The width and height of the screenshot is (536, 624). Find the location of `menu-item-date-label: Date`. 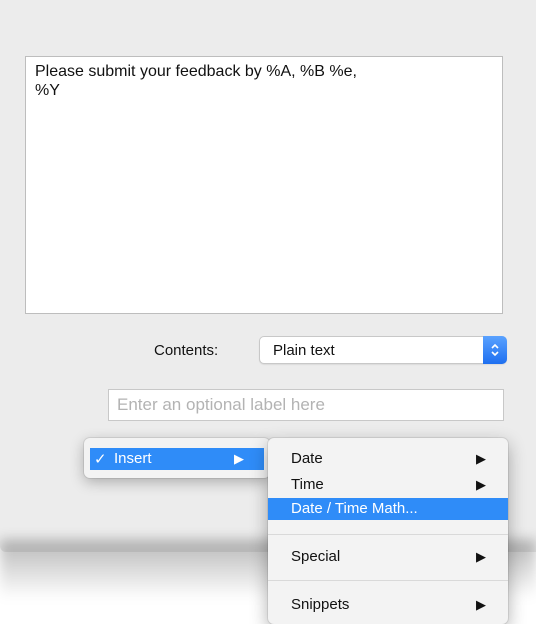

menu-item-date-label: Date is located at coordinates (307, 458).